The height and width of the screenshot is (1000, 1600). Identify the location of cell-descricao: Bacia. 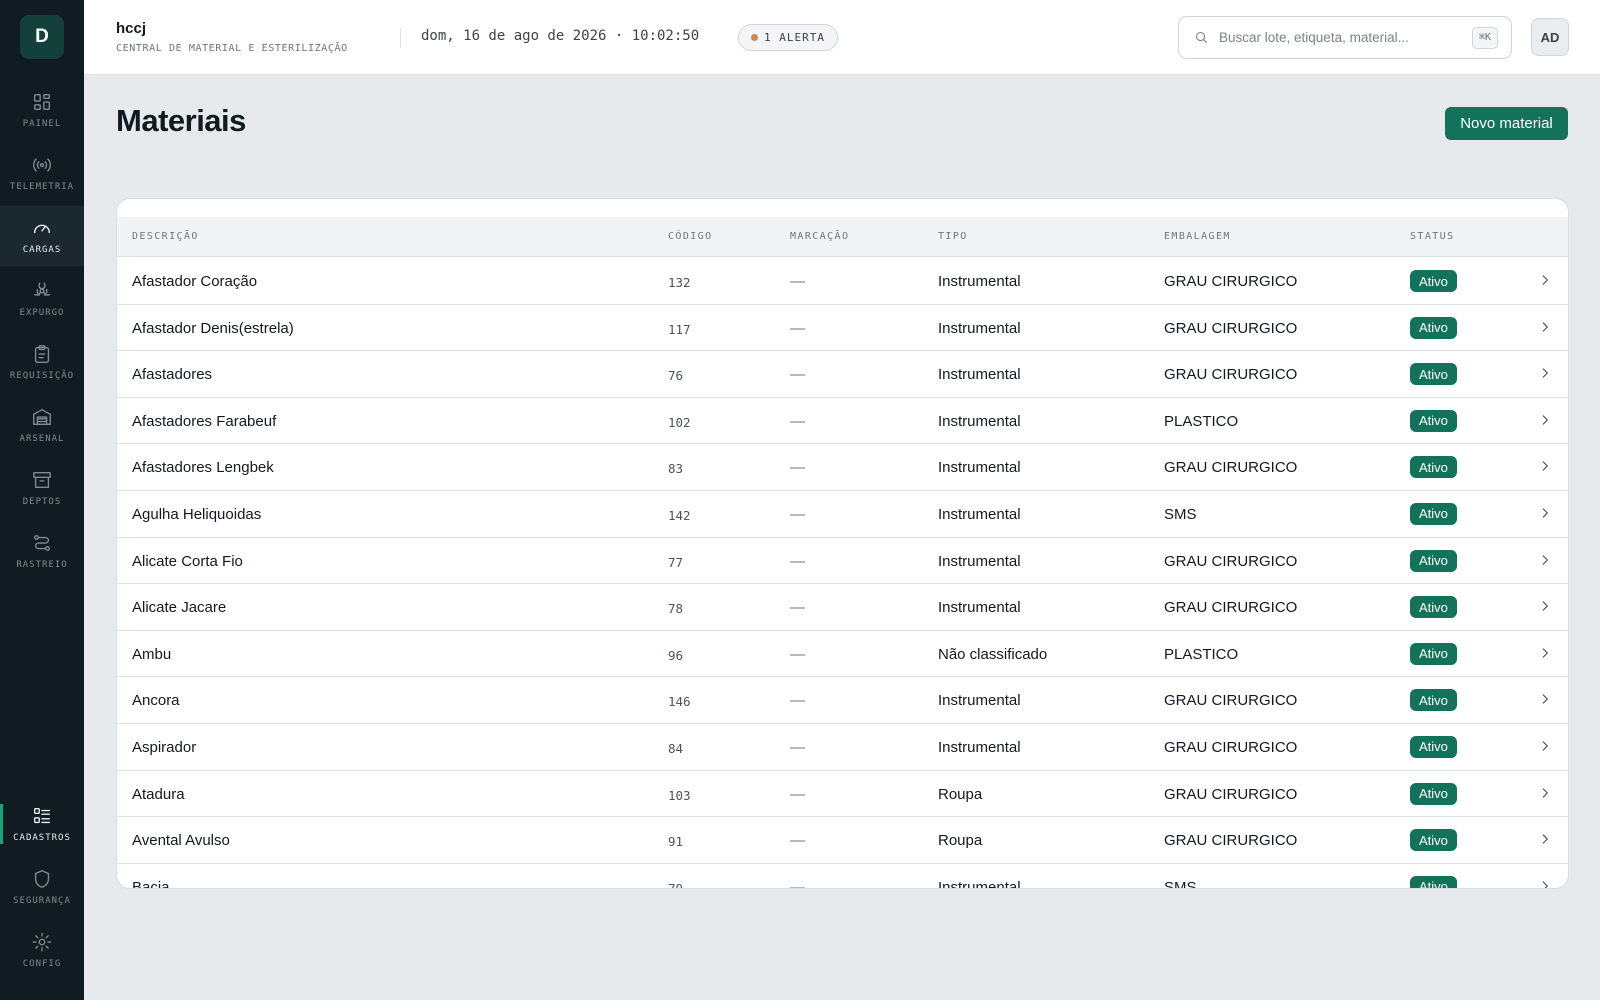
(151, 883).